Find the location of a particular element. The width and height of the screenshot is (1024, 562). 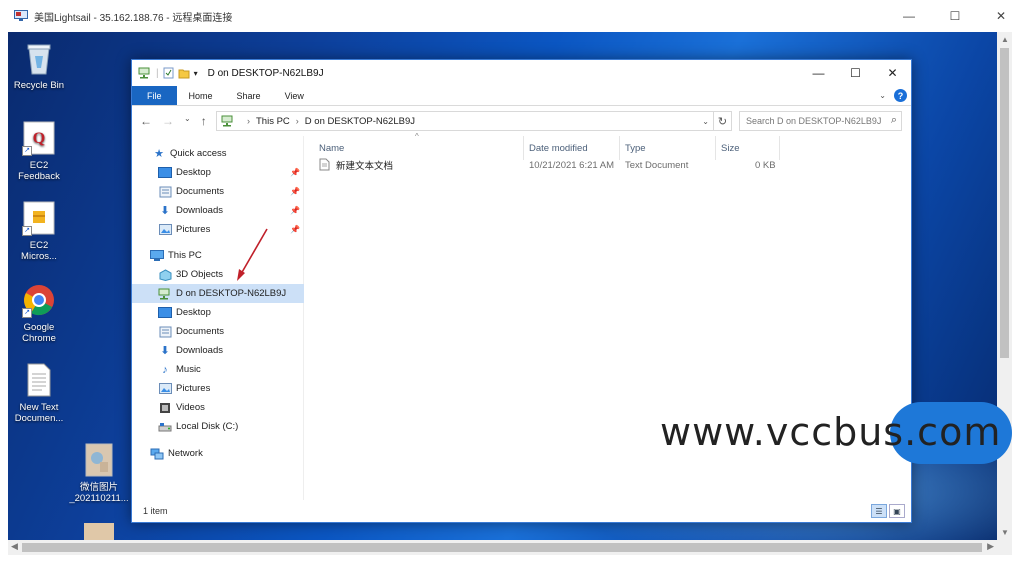

desktop-icon-label: Recycle Bin is located at coordinates (39, 85).